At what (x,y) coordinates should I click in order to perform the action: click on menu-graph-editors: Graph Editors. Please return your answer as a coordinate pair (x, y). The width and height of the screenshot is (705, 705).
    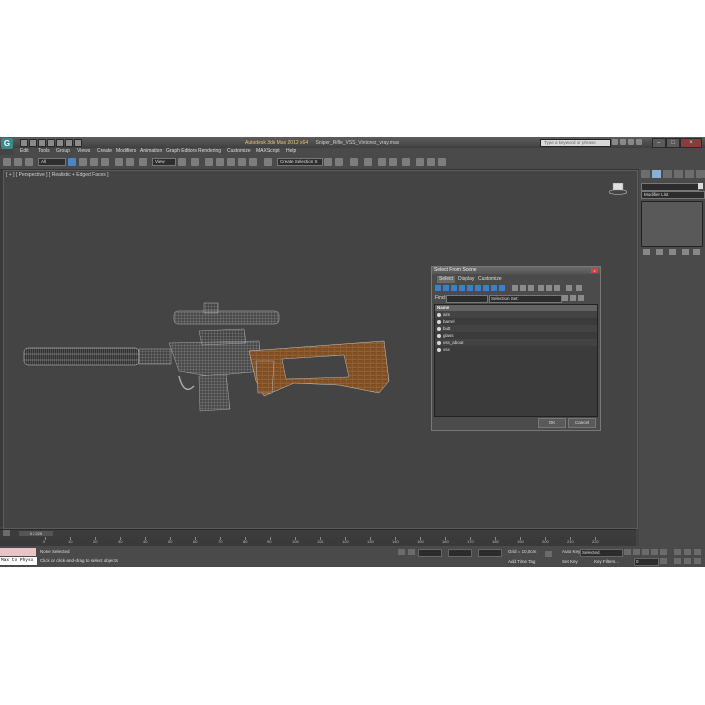
    Looking at the image, I should click on (181, 151).